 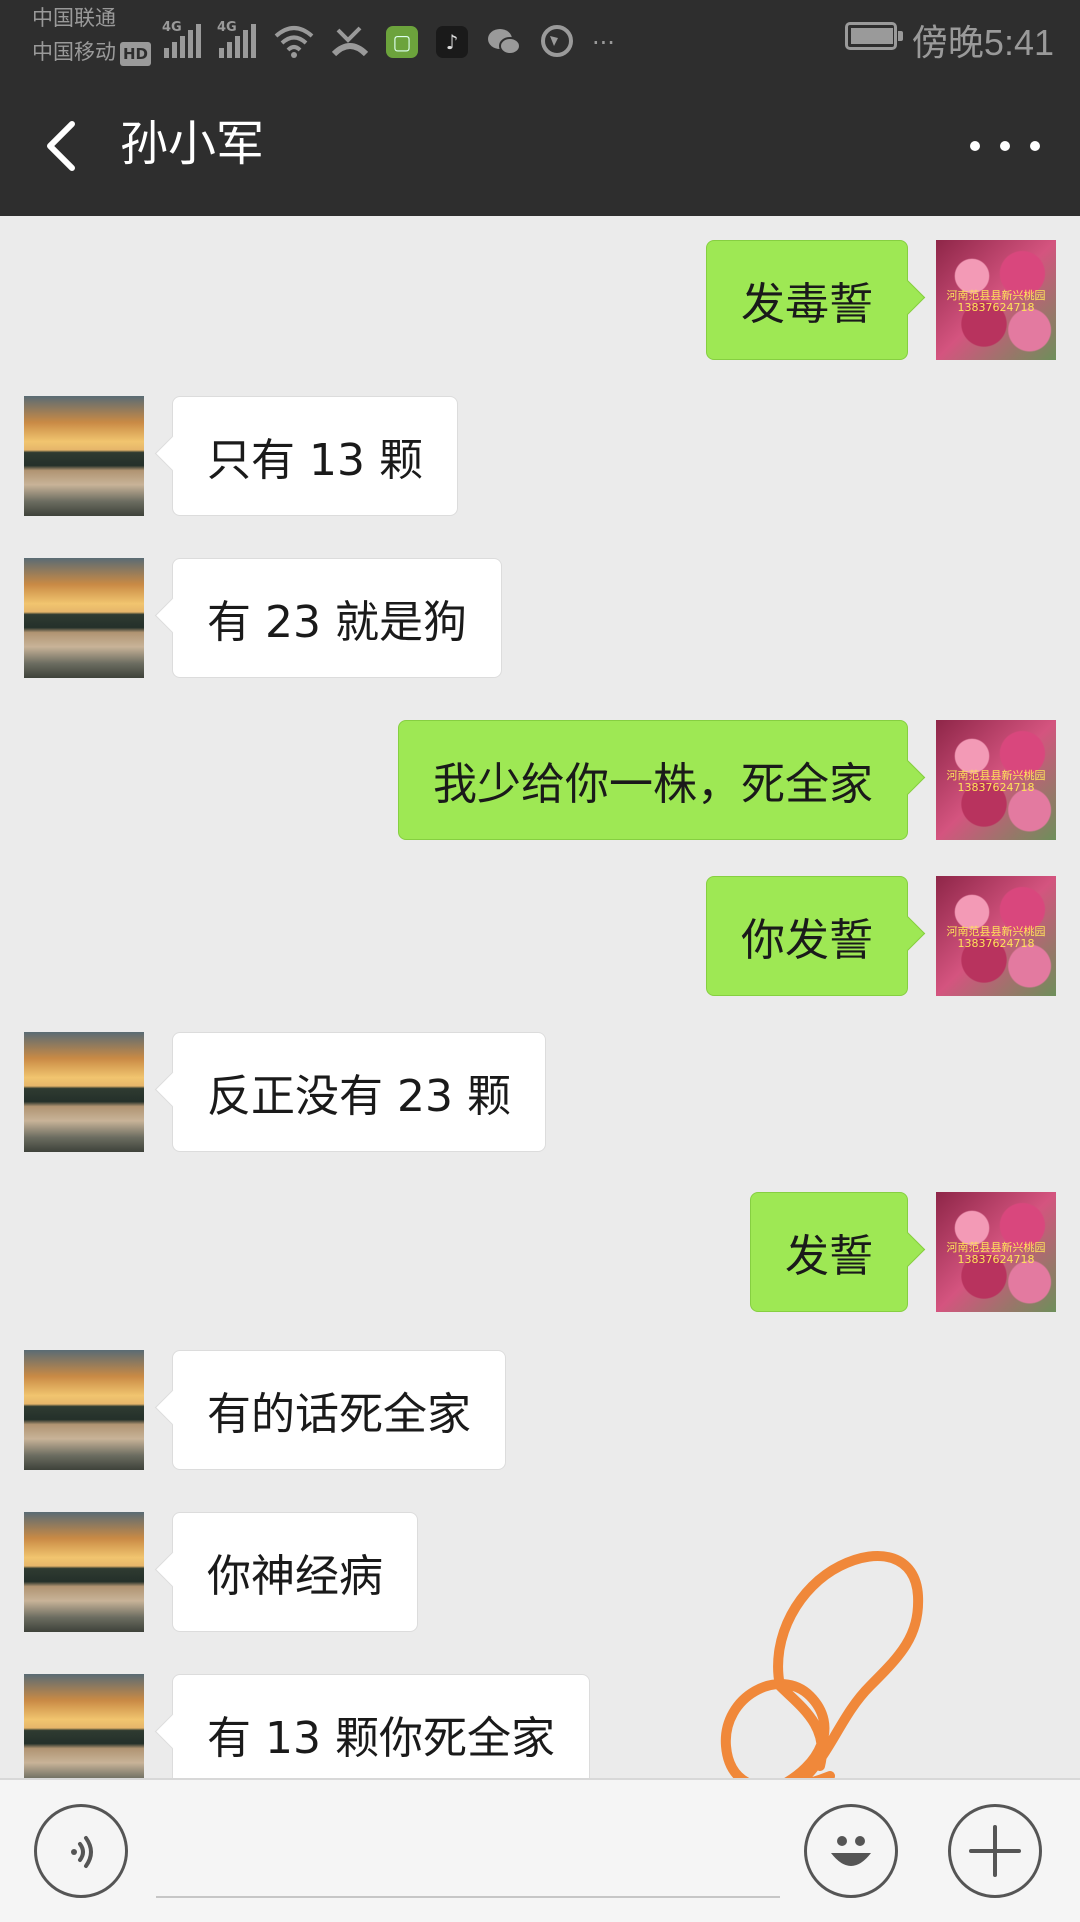 I want to click on app-icon: ▢, so click(x=402, y=42).